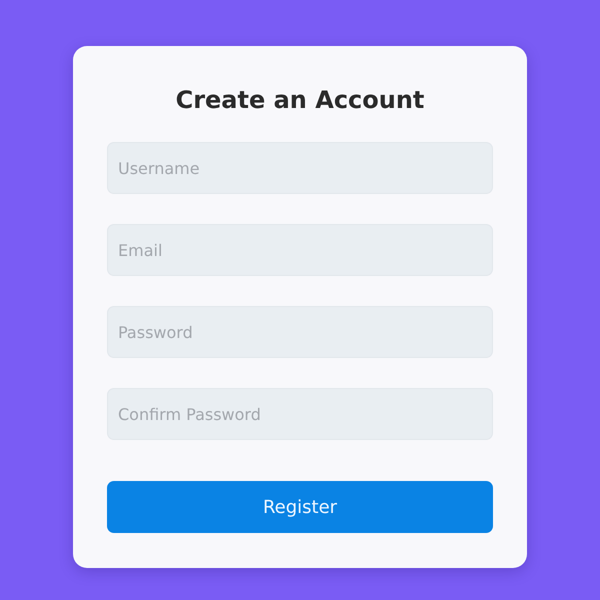 The image size is (600, 600). I want to click on input-field: Email, so click(300, 250).